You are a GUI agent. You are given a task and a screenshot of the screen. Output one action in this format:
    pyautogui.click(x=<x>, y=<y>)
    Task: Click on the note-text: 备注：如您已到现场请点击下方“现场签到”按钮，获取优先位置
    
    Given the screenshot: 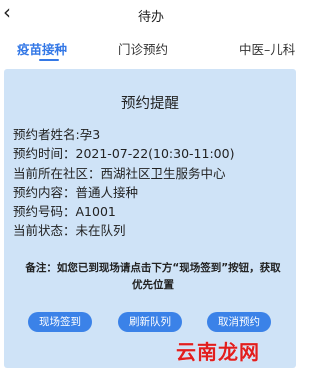 What is the action you would take?
    pyautogui.click(x=153, y=276)
    